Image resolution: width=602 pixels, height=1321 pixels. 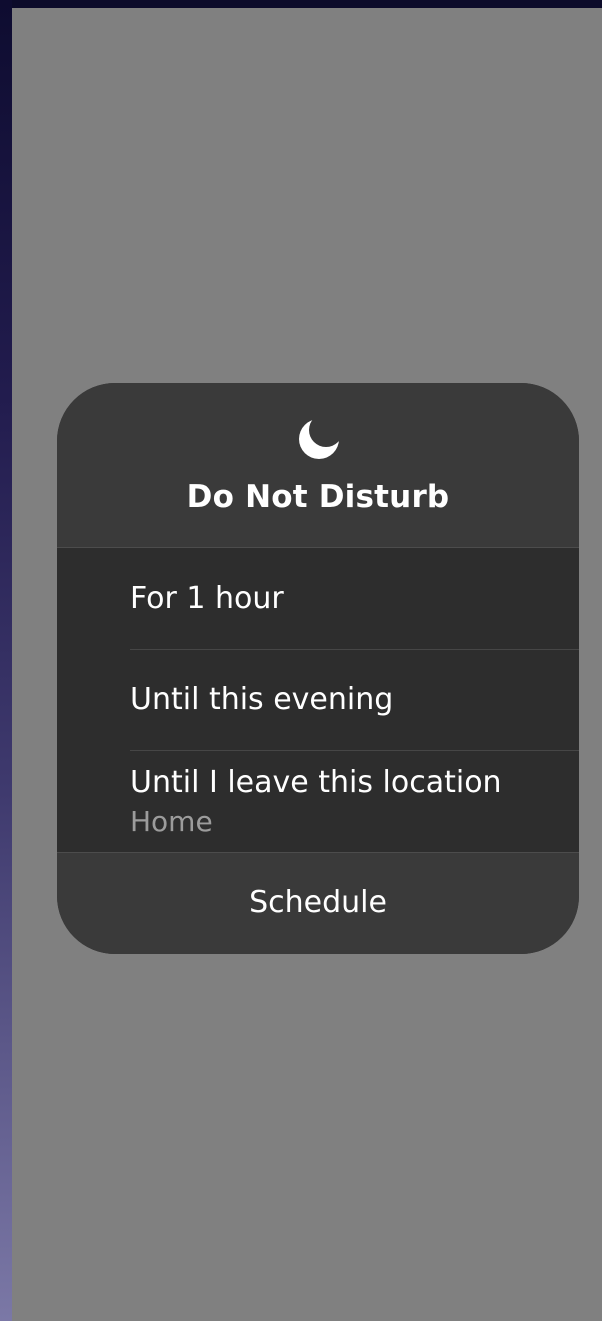 What do you see at coordinates (6, 660) in the screenshot?
I see `wallpaper-left-edge` at bounding box center [6, 660].